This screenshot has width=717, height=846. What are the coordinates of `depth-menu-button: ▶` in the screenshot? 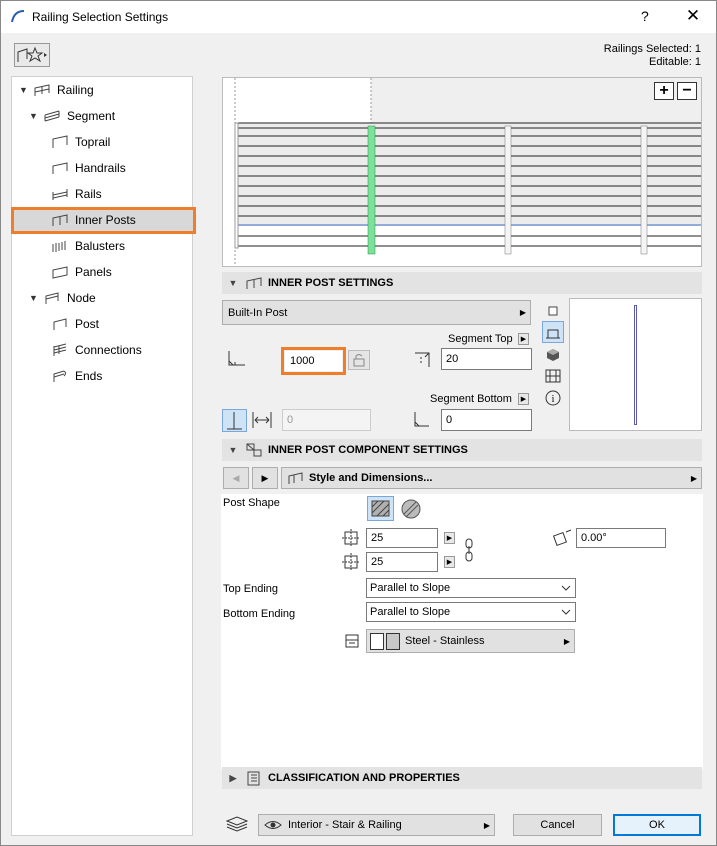 It's located at (449, 562).